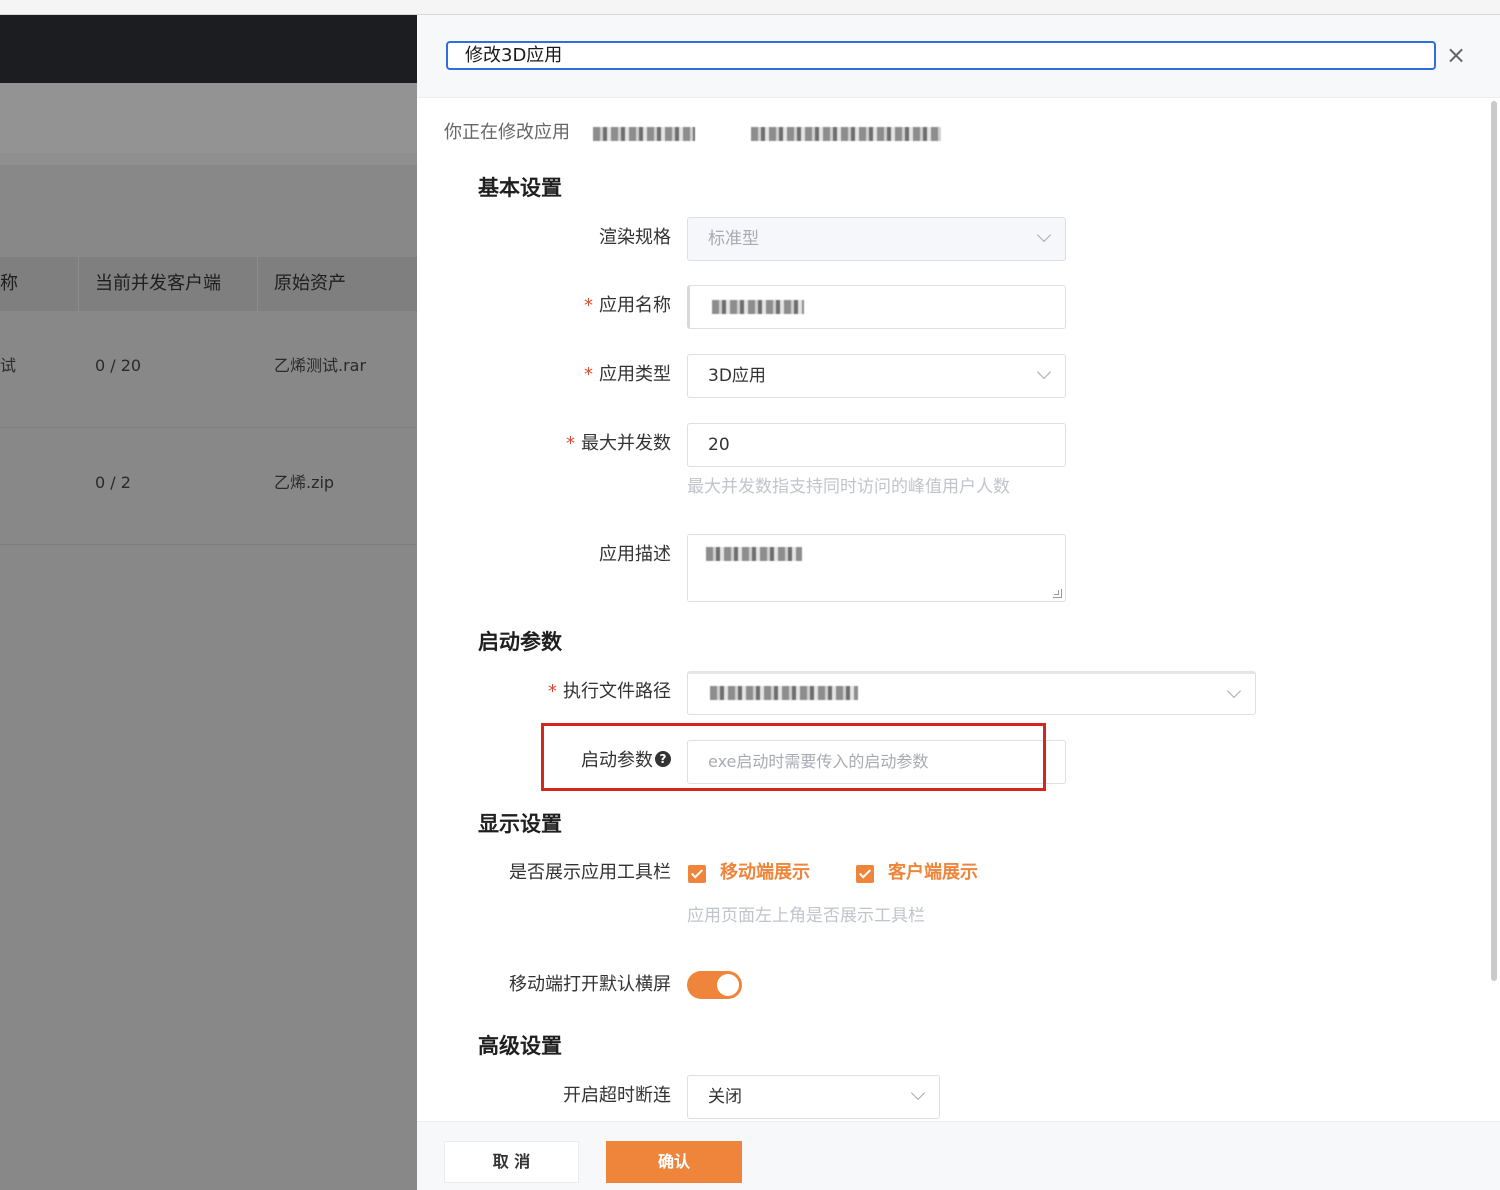 The width and height of the screenshot is (1500, 1190). I want to click on bg-table-header: 称 当前并发客户端 原始资产, so click(208, 284).